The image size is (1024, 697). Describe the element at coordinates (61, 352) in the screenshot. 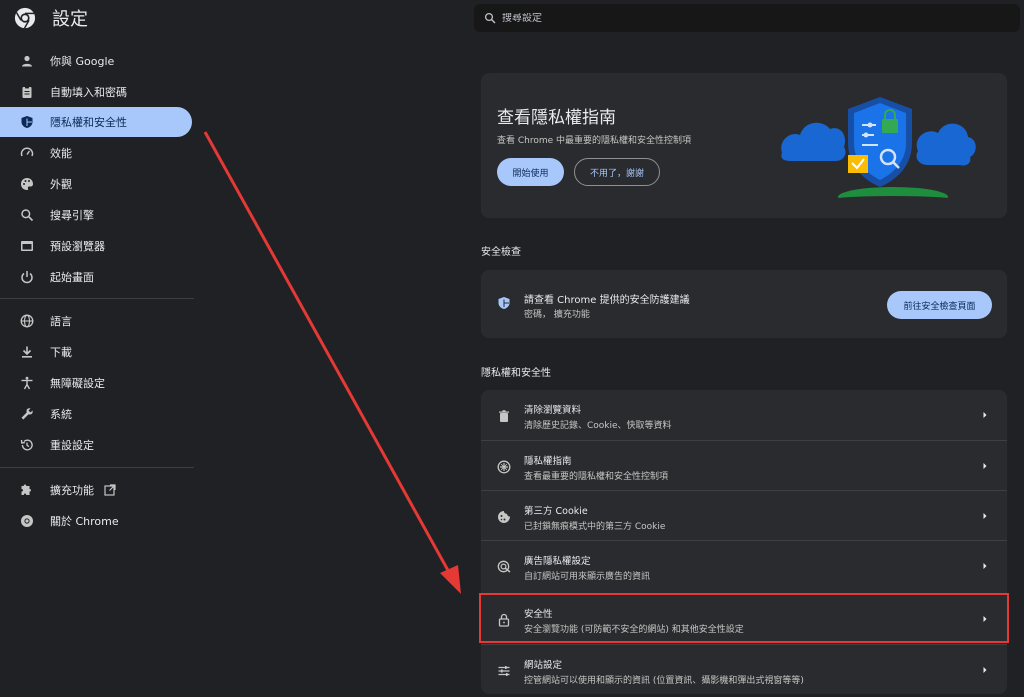

I see `sidebar-item-label: 下載` at that location.